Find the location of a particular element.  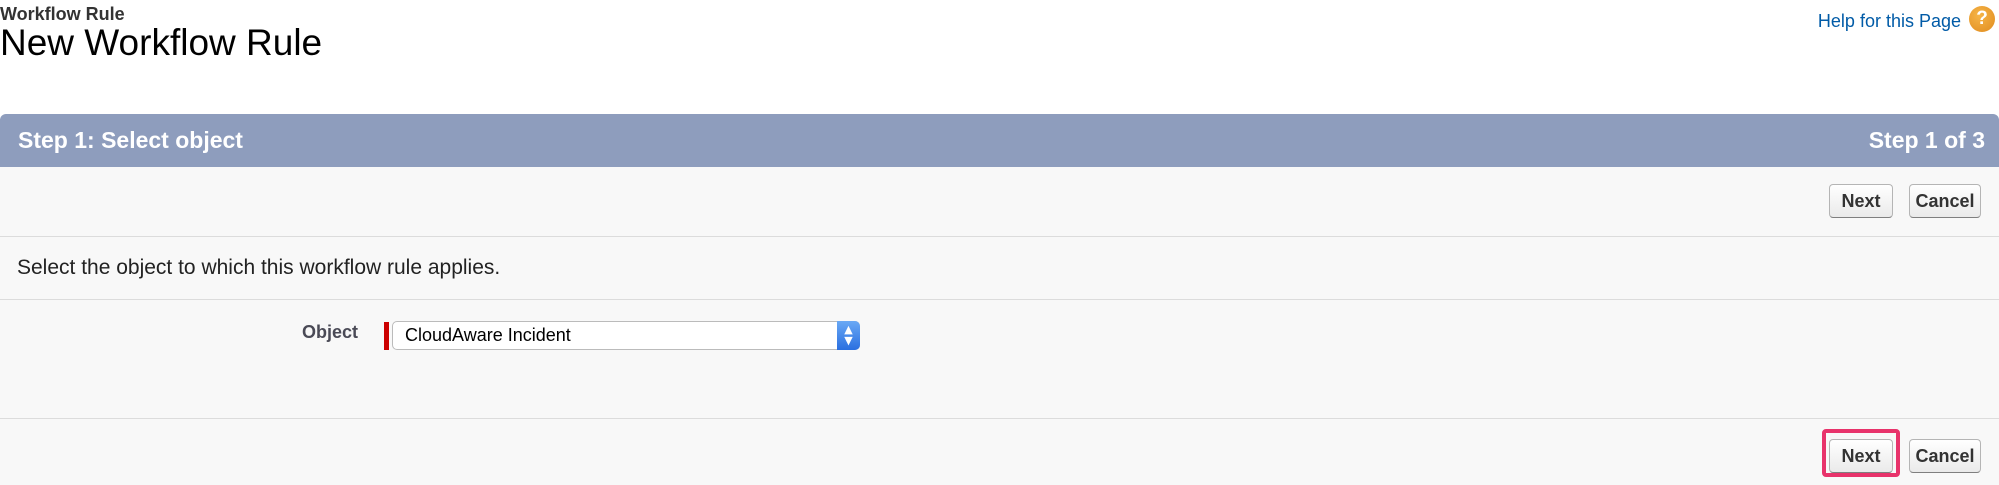

page-title: New Workflow Rule is located at coordinates (161, 42).